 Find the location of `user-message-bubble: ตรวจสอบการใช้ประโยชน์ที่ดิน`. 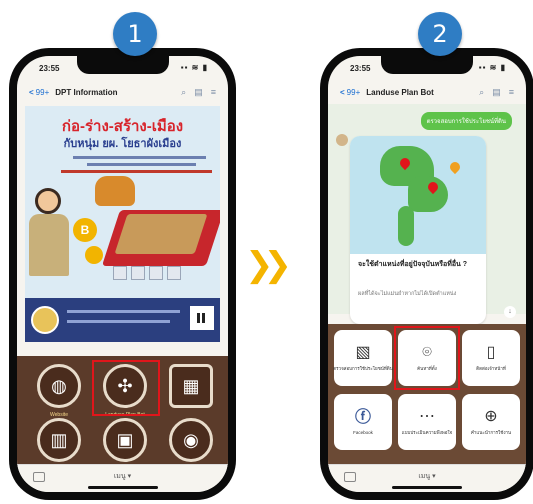

user-message-bubble: ตรวจสอบการใช้ประโยชน์ที่ดิน is located at coordinates (466, 121).